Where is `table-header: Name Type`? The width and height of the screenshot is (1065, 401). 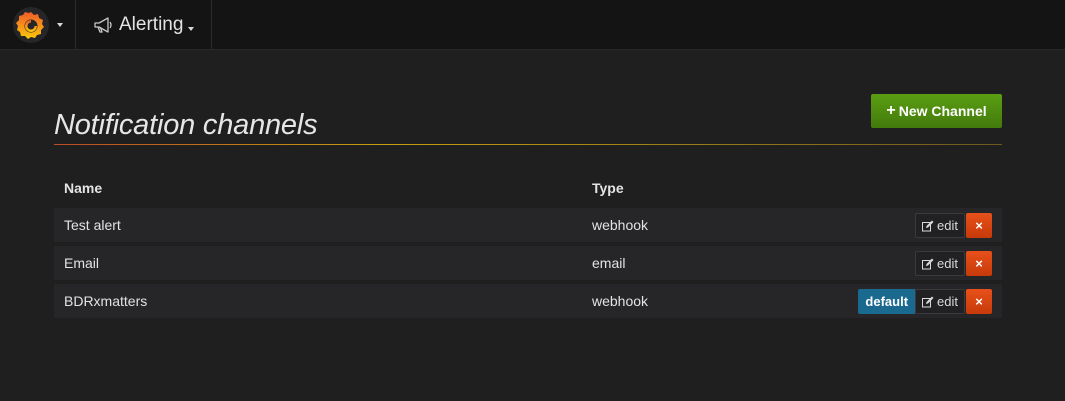 table-header: Name Type is located at coordinates (528, 189).